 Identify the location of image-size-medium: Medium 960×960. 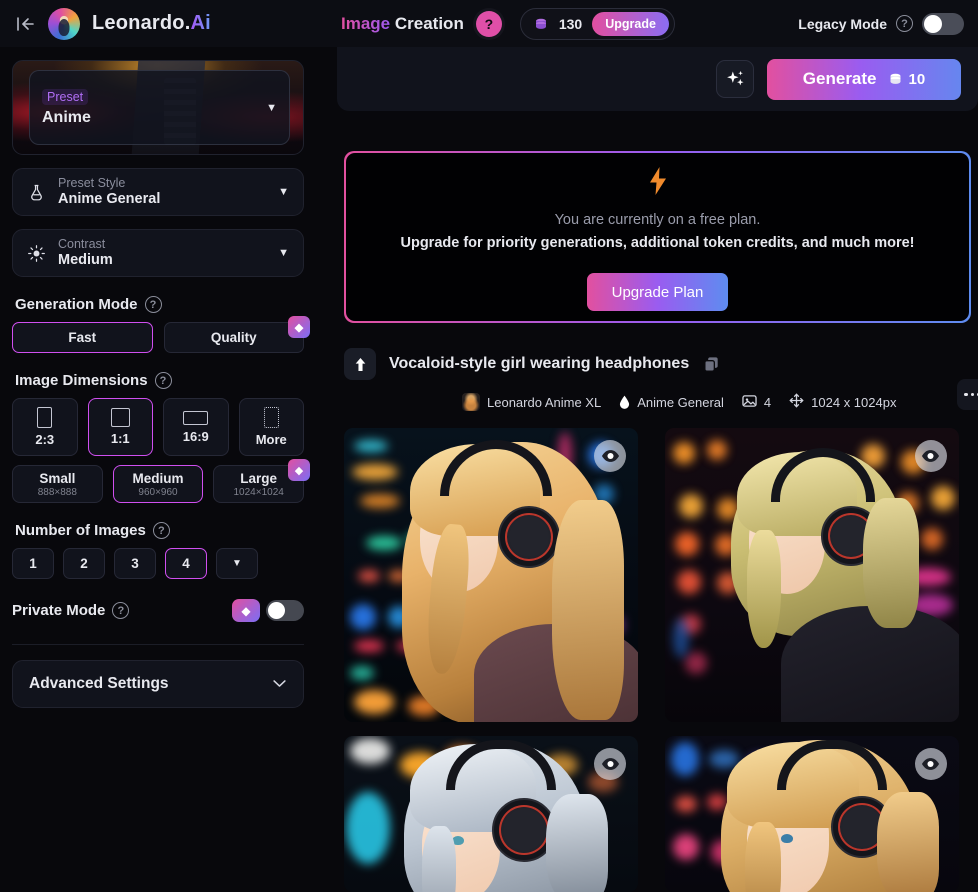
(158, 484).